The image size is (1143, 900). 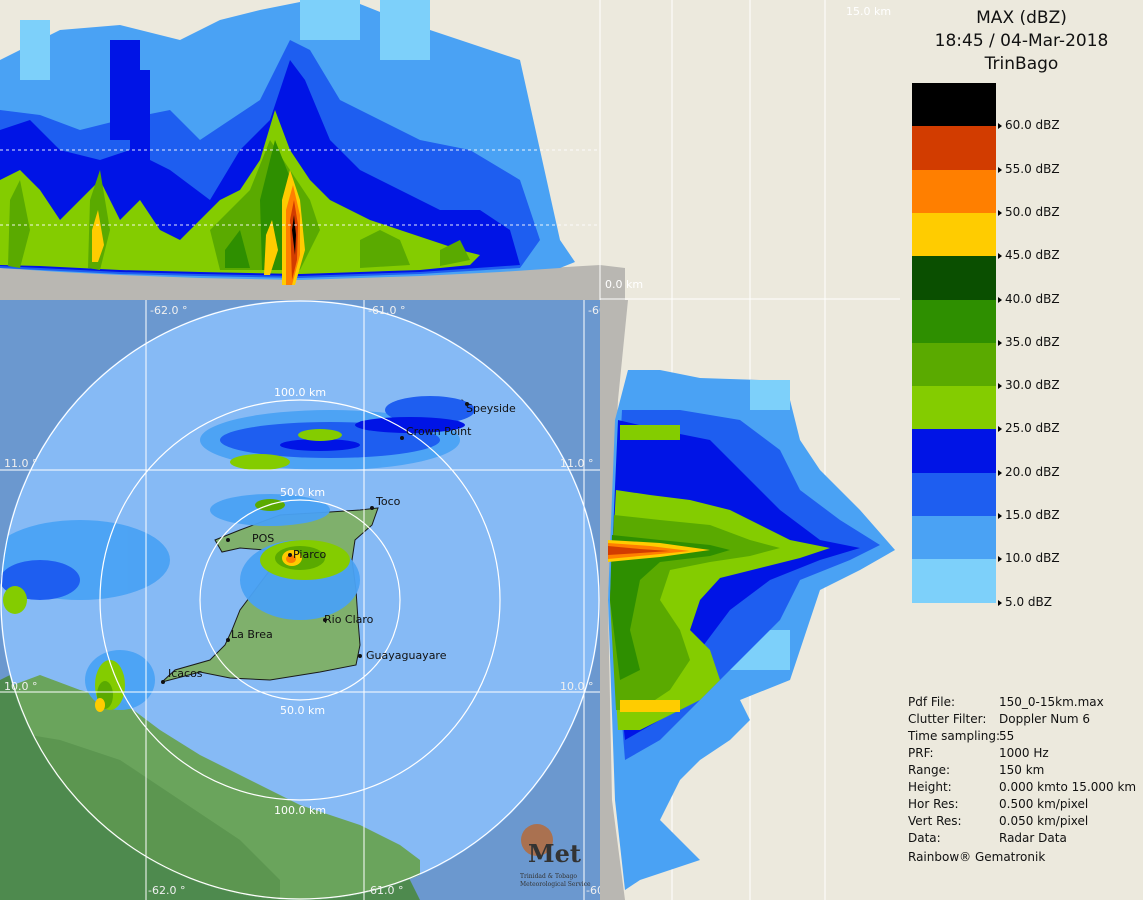 I want to click on scale-label: 5.0 dBZ, so click(x=1028, y=601).